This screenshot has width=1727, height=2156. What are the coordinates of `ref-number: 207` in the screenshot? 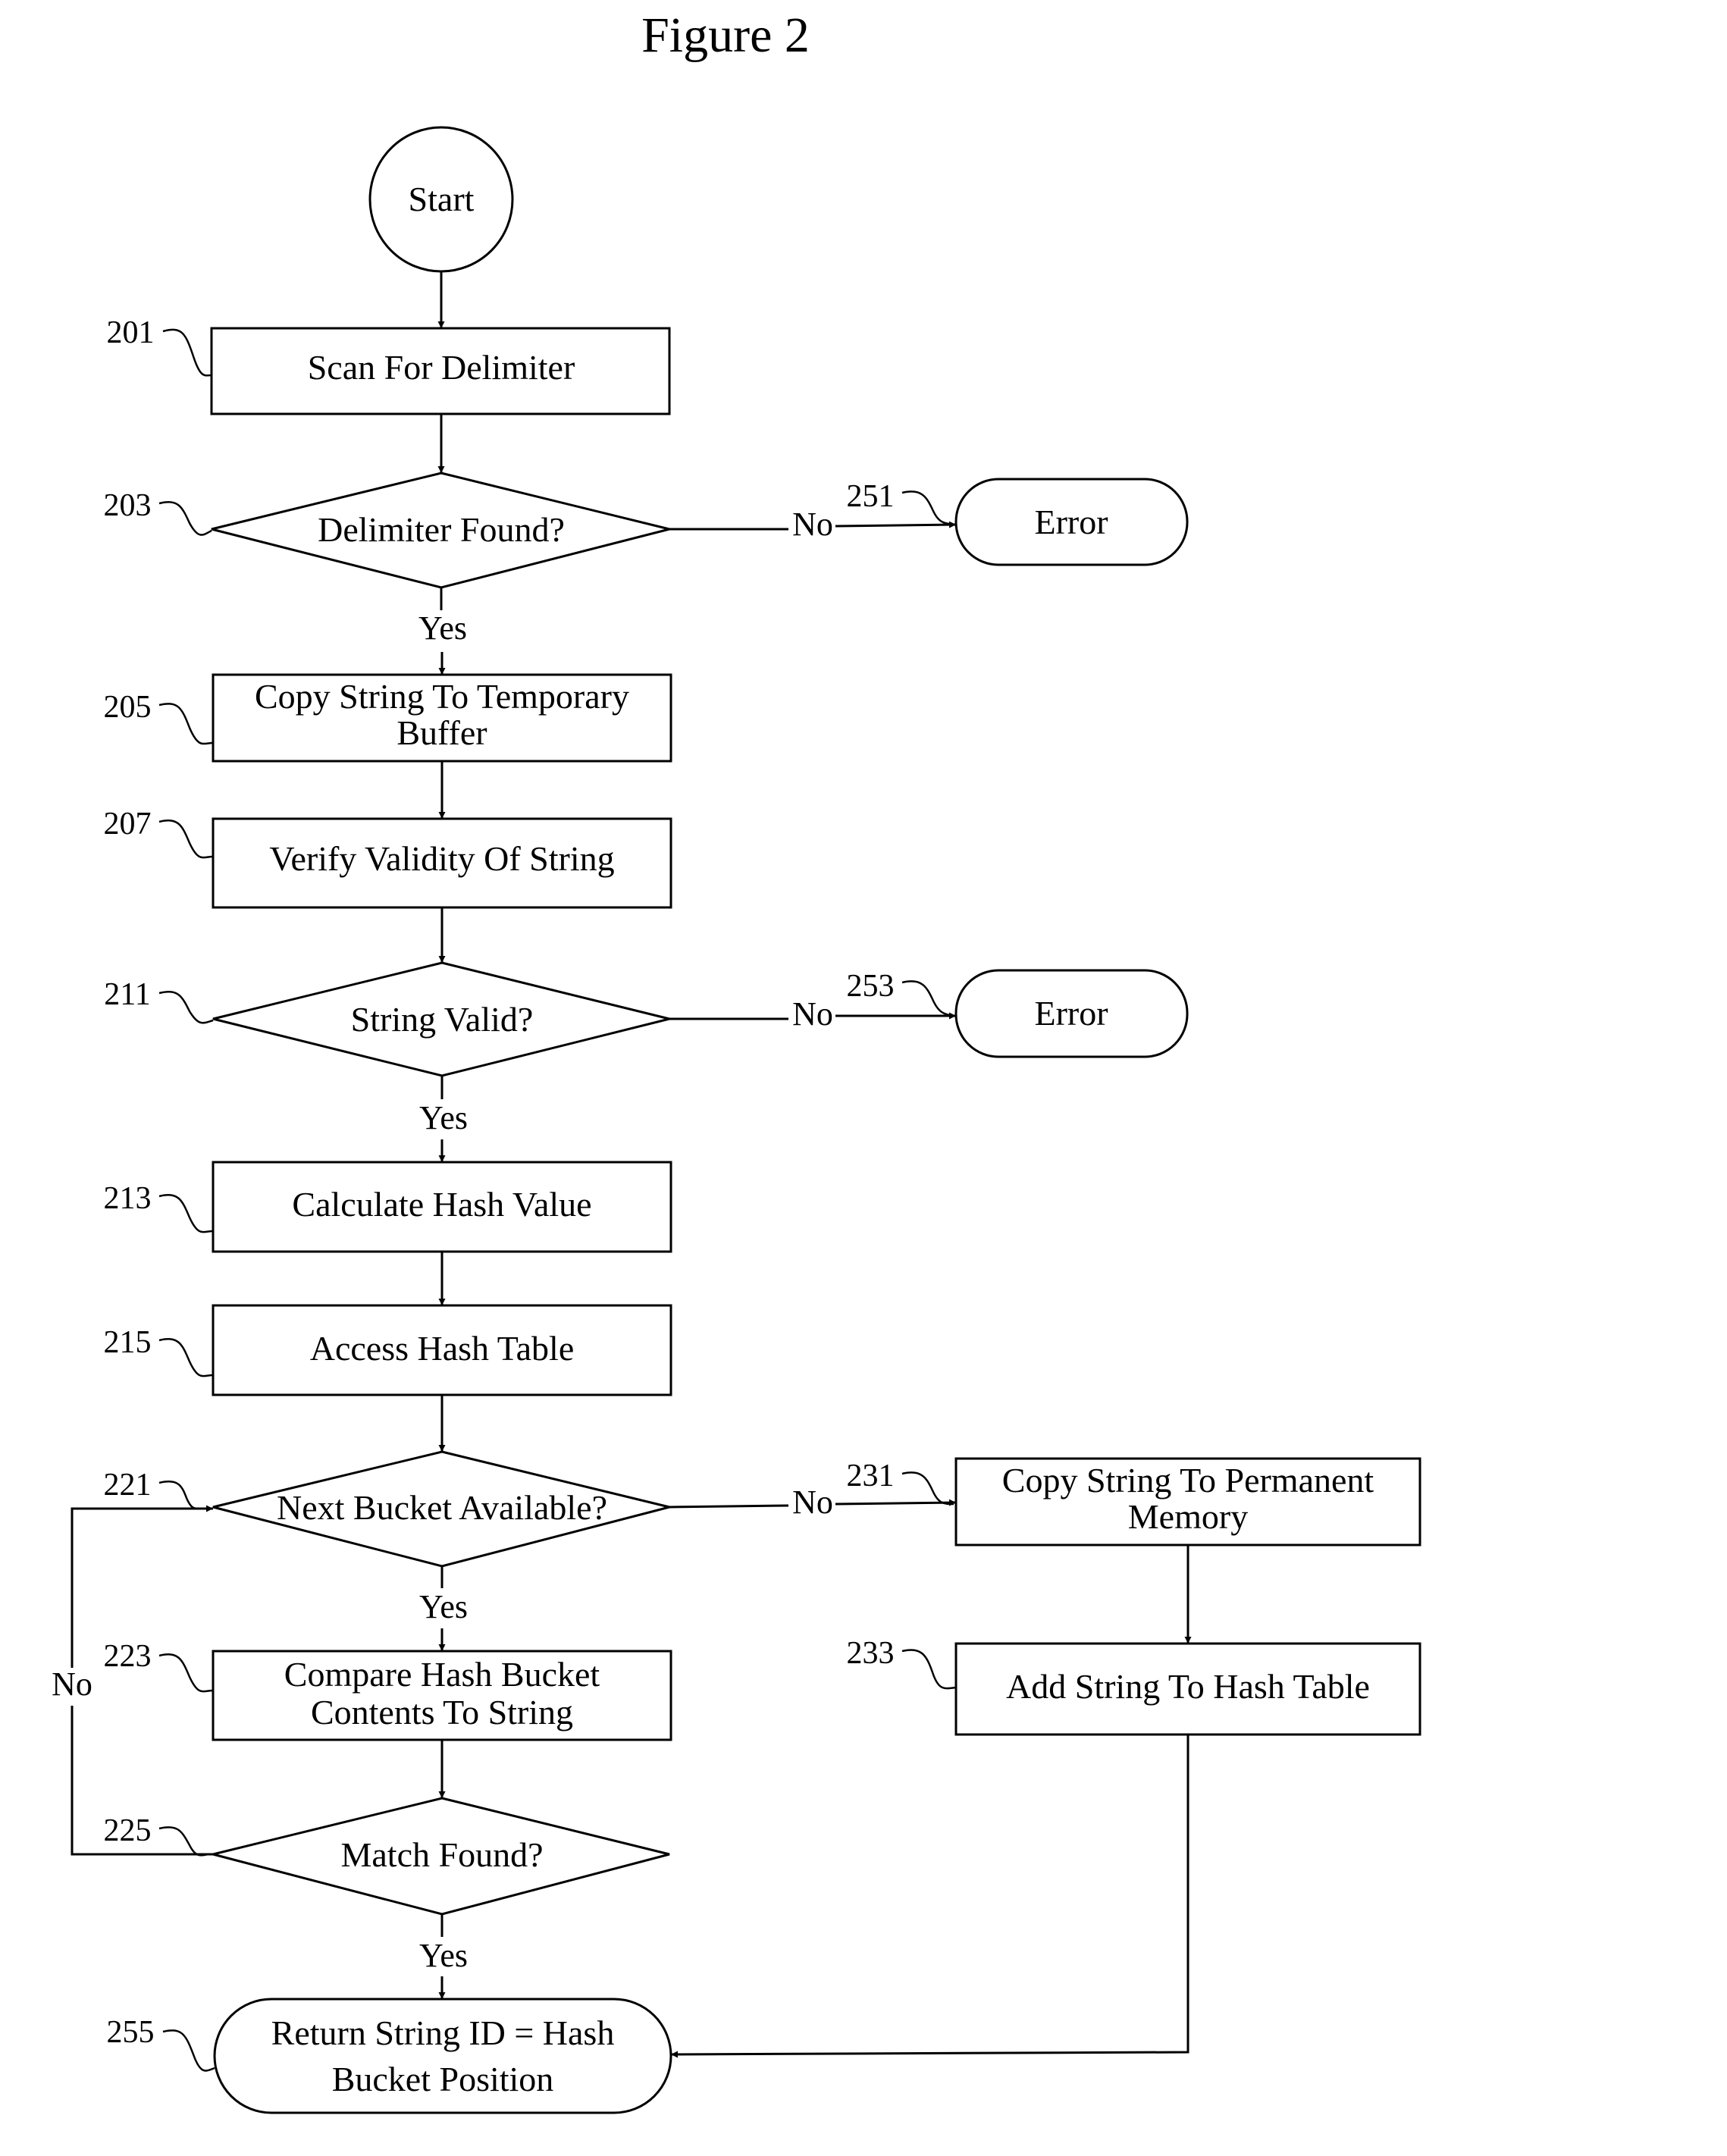 It's located at (128, 824).